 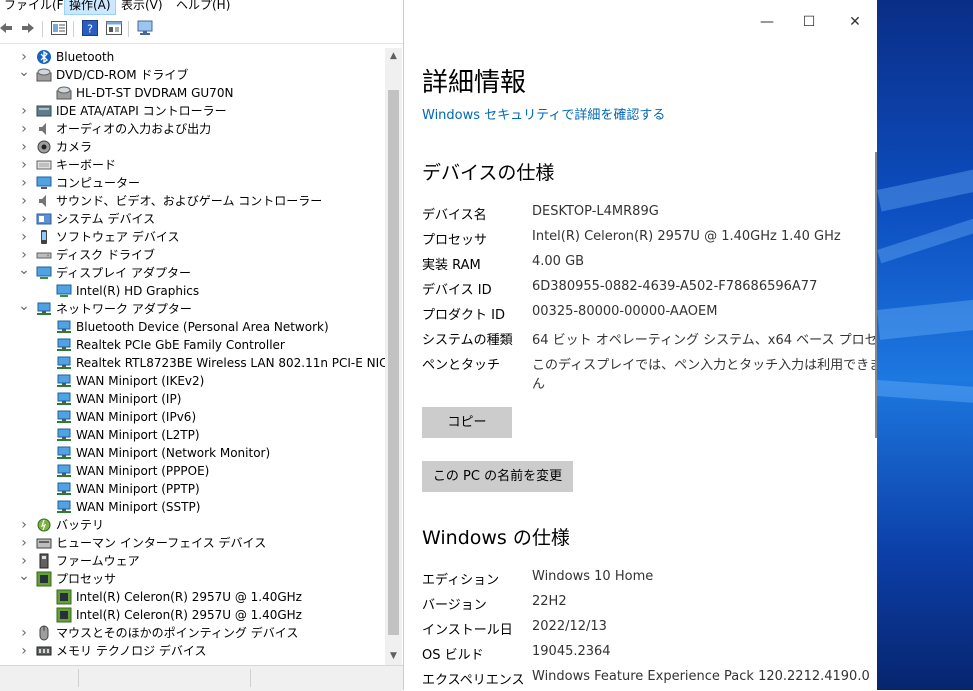 I want to click on tree-category-row: › カメラ, so click(x=192, y=147).